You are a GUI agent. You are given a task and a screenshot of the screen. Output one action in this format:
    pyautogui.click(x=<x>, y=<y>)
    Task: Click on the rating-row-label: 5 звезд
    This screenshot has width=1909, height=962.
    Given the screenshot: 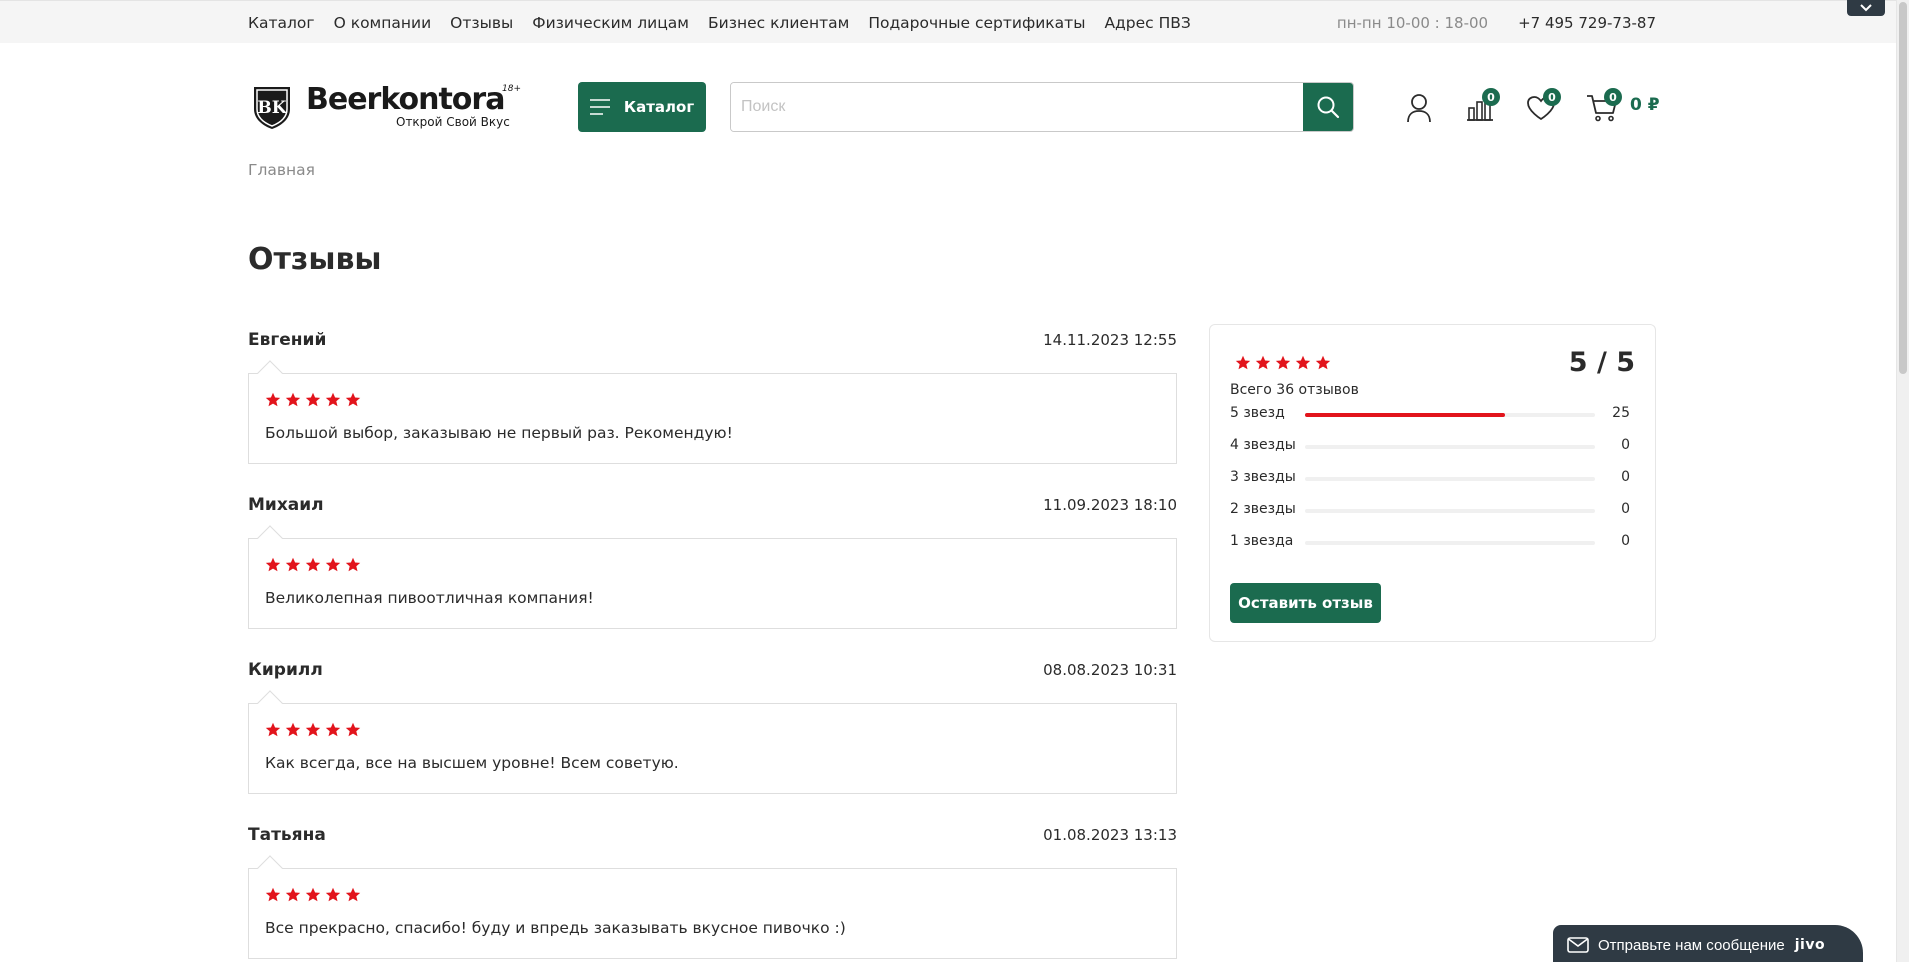 What is the action you would take?
    pyautogui.click(x=1257, y=413)
    